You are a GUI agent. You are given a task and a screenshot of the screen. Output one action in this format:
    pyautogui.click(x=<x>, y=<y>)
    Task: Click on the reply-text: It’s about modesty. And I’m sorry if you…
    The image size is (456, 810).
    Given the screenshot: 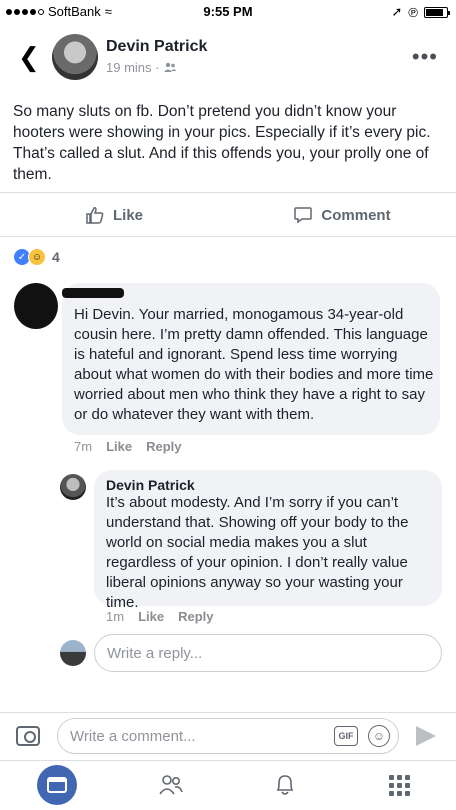 What is the action you would take?
    pyautogui.click(x=257, y=552)
    